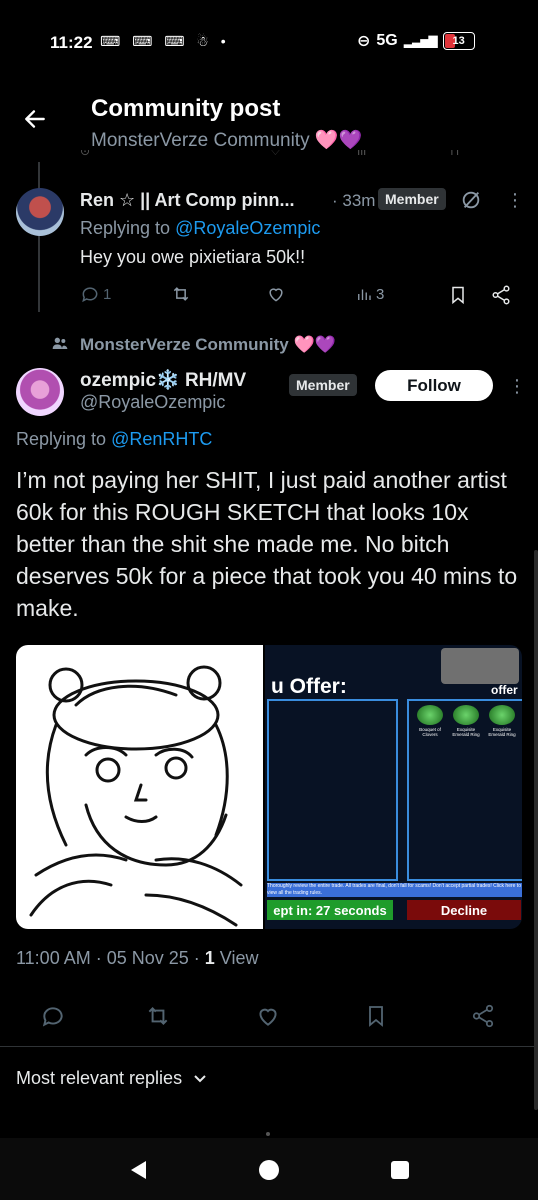 The image size is (538, 1200). I want to click on replies-sort-dropdown: Most relevant replies, so click(111, 1078).